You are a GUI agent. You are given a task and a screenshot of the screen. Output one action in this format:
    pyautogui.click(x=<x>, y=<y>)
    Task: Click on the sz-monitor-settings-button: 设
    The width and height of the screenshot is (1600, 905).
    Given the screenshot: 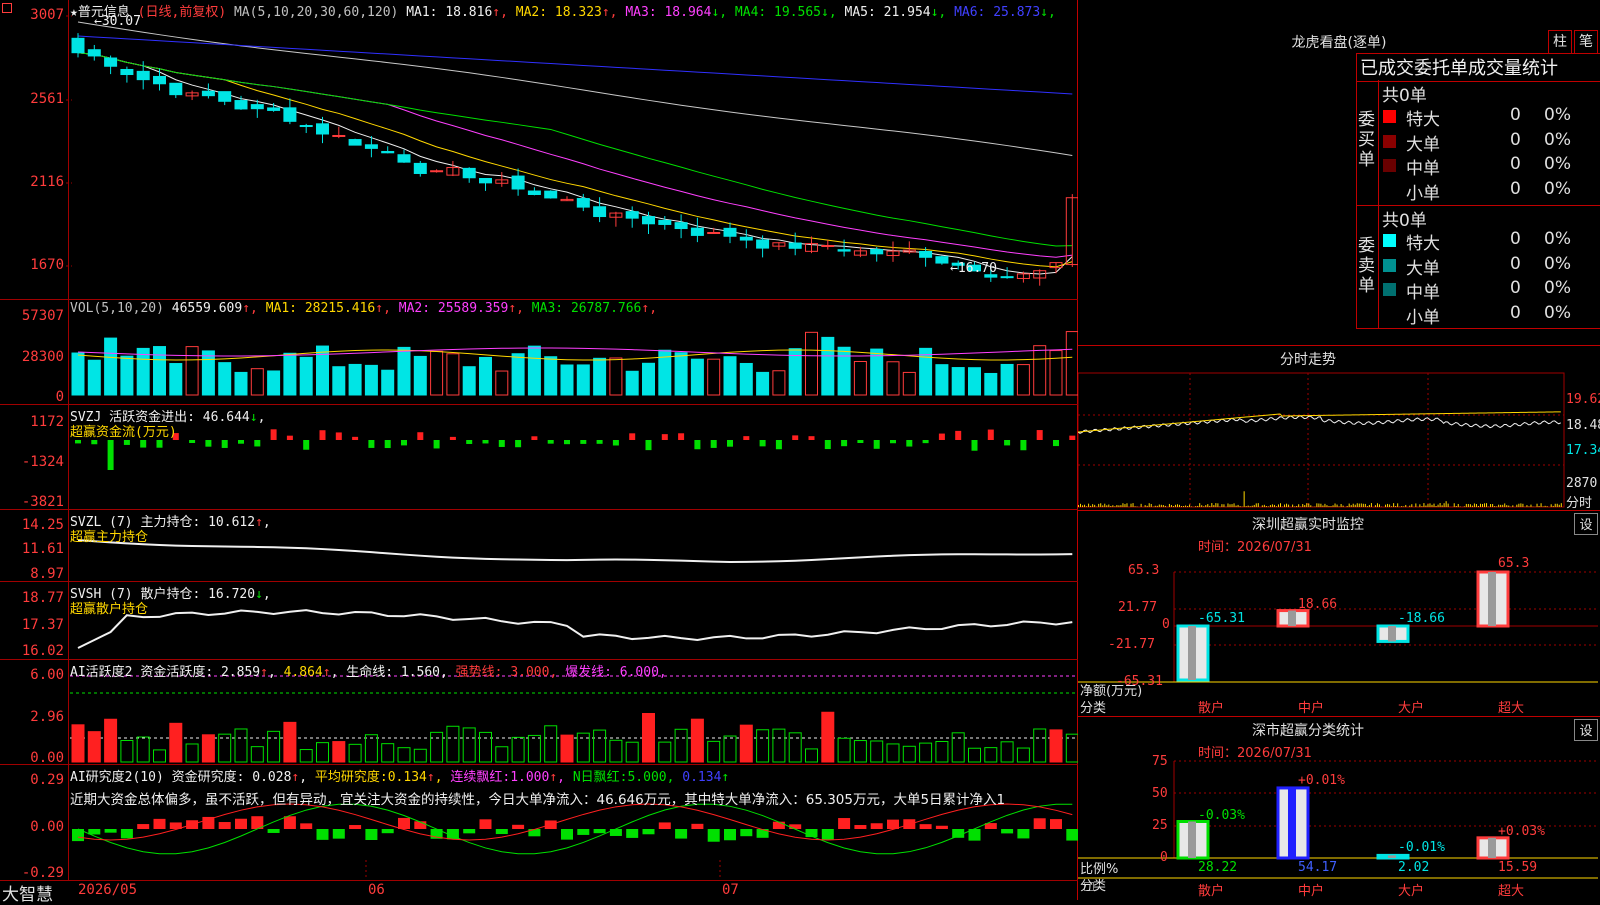 What is the action you would take?
    pyautogui.click(x=1586, y=524)
    